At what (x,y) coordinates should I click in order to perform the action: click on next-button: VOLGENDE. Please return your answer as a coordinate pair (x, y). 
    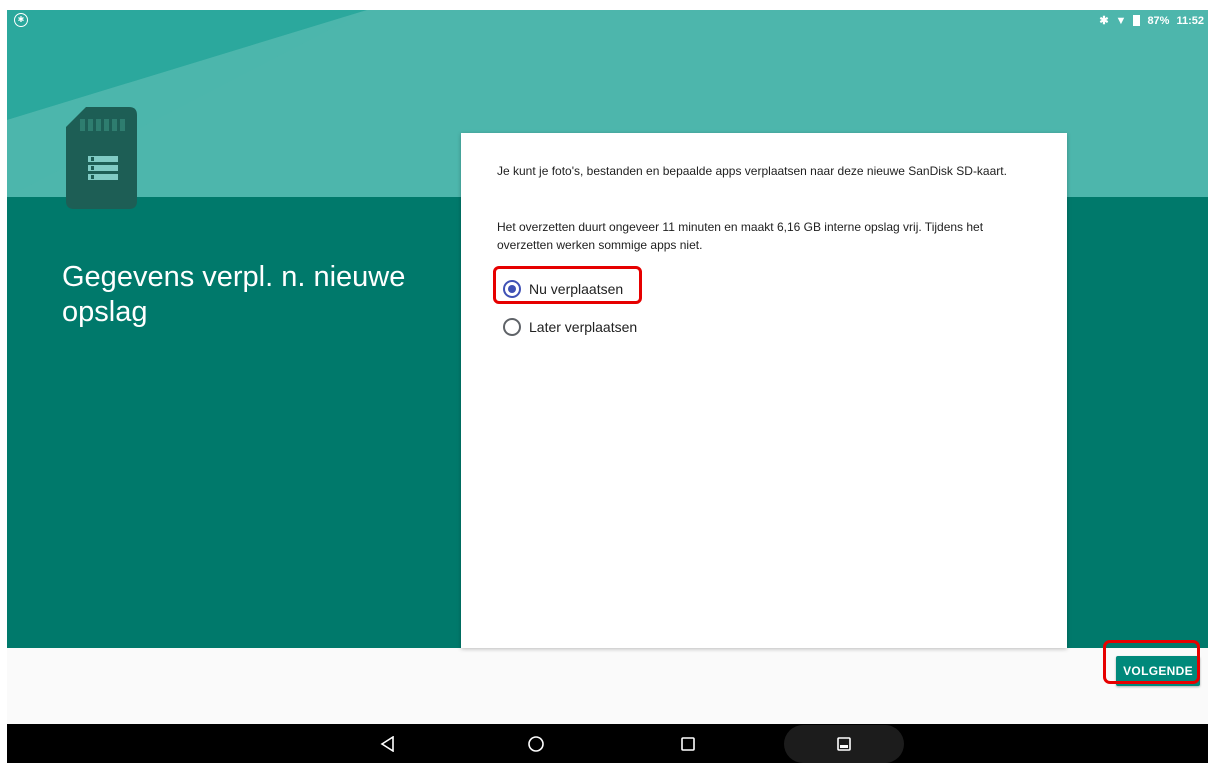
    Looking at the image, I should click on (1158, 671).